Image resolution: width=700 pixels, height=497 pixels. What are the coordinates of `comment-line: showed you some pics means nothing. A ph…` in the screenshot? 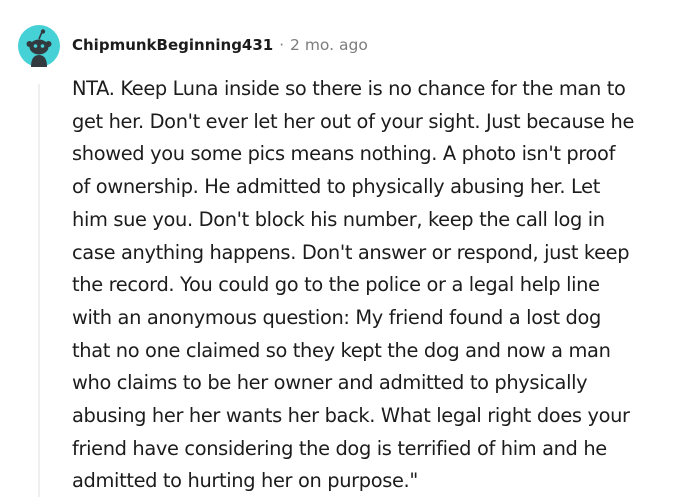 It's located at (344, 154).